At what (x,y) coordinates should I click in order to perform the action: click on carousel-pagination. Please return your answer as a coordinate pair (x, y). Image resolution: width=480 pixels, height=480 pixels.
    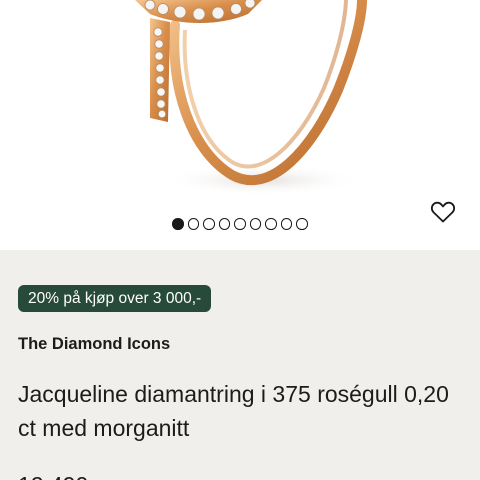
    Looking at the image, I should click on (240, 224).